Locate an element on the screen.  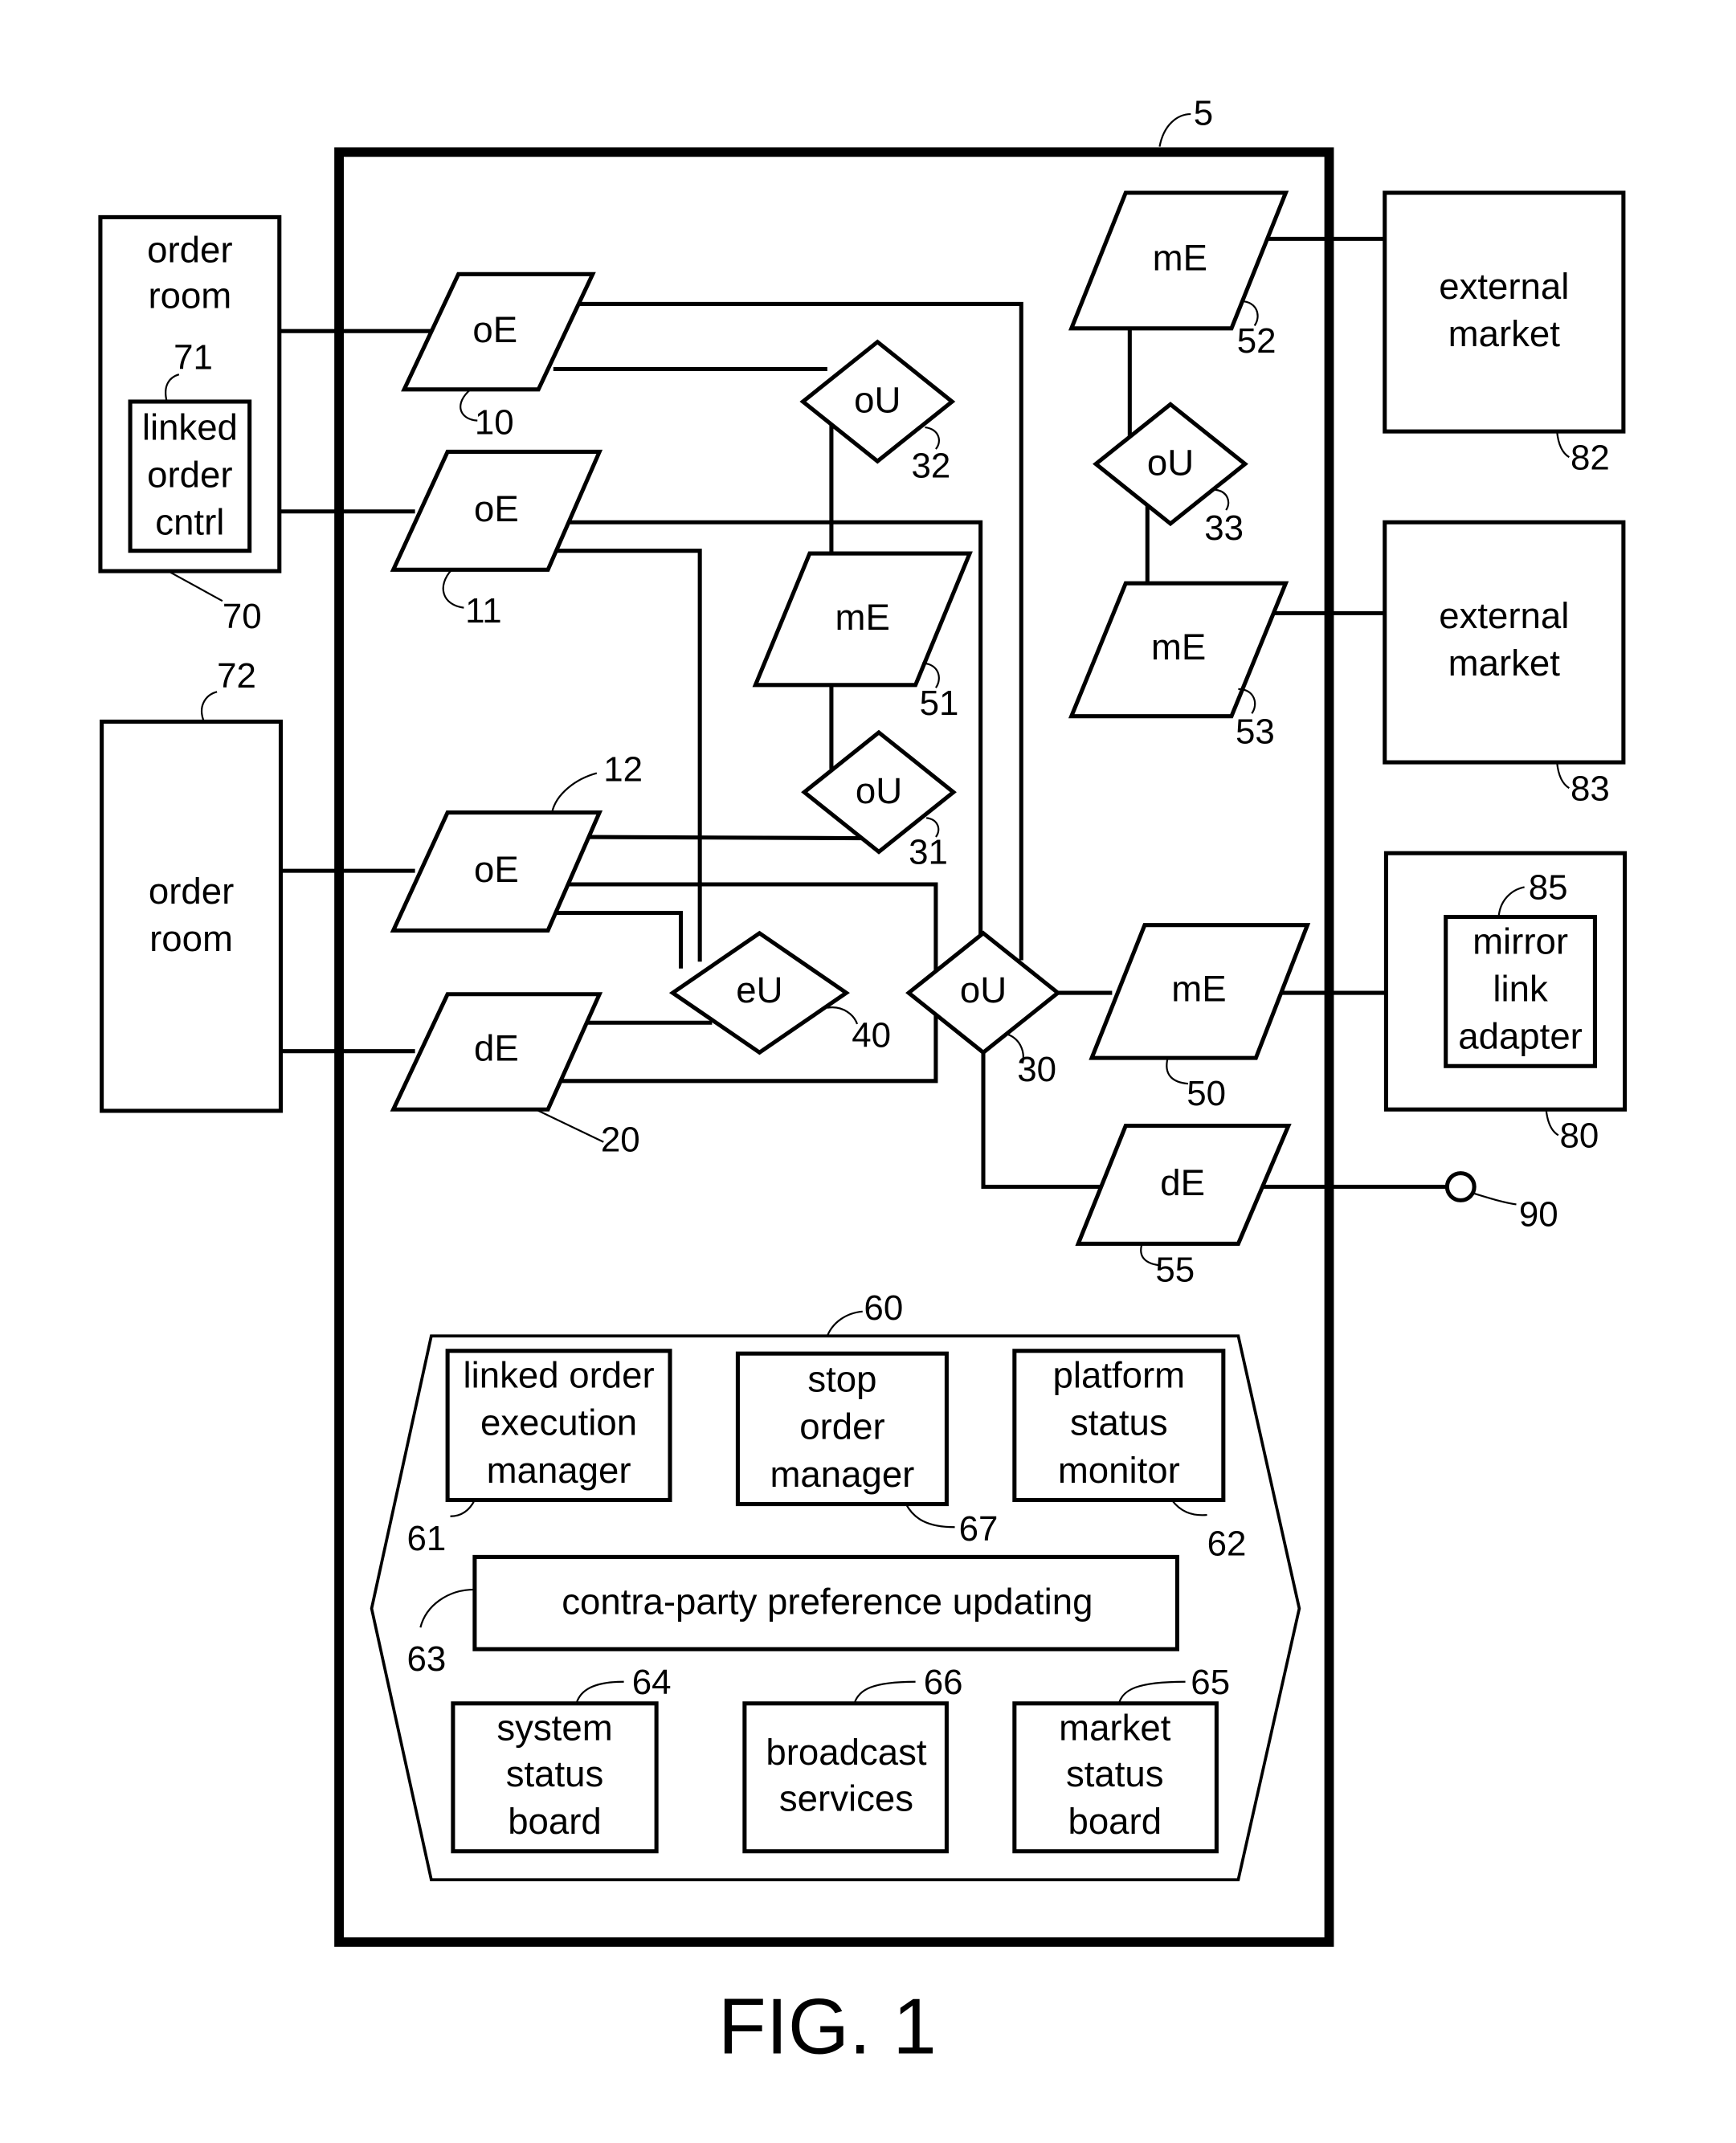
mE-51-label: mE is located at coordinates (863, 617).